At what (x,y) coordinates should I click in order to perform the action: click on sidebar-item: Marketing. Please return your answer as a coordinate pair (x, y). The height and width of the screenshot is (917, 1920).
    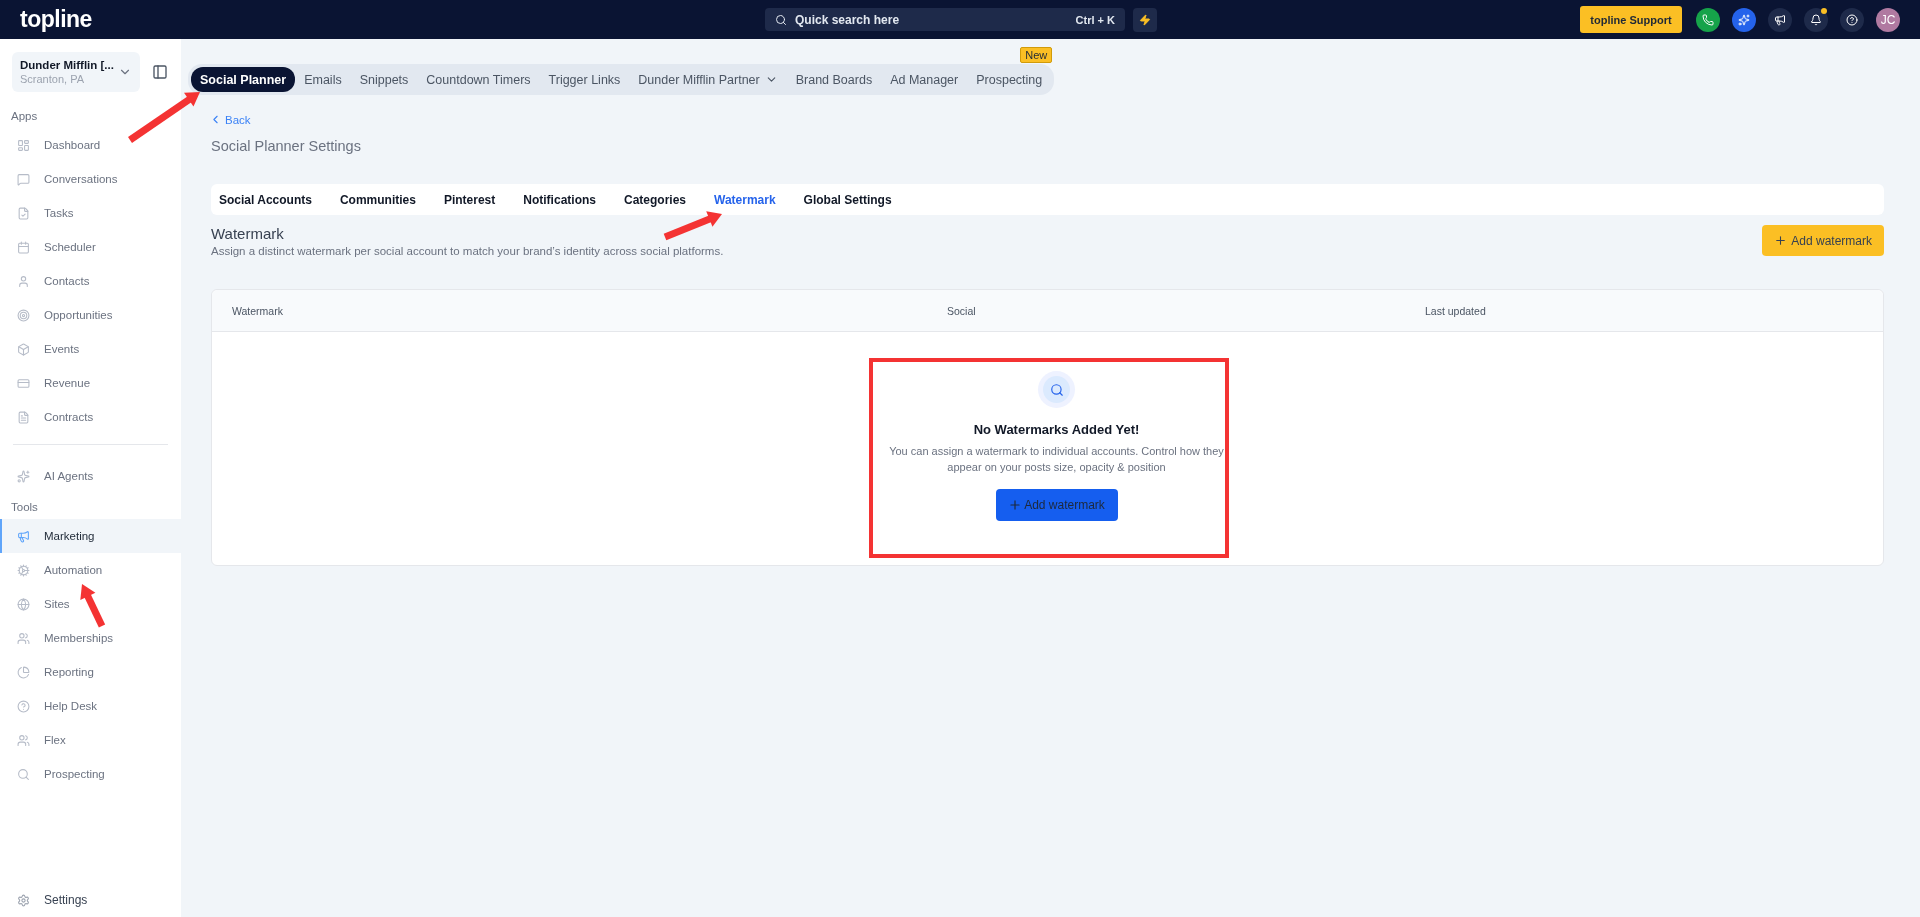
    Looking at the image, I should click on (90, 536).